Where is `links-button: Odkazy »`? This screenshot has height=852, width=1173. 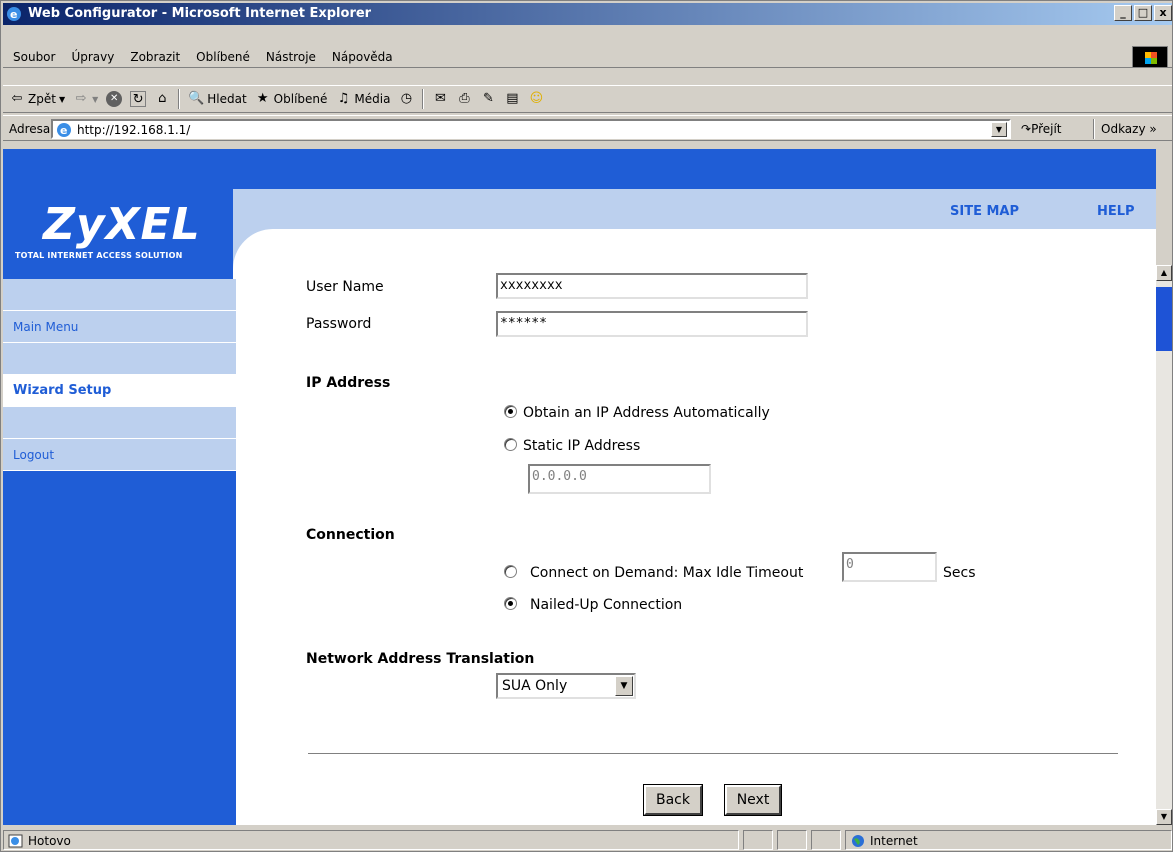
links-button: Odkazy » is located at coordinates (1129, 129).